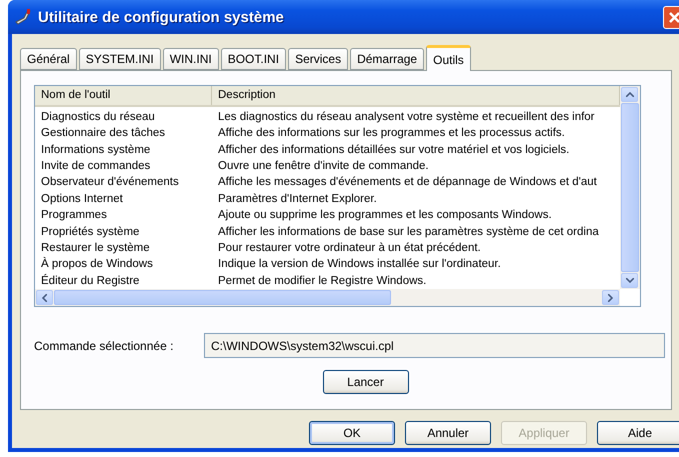  What do you see at coordinates (416, 182) in the screenshot?
I see `tool-description: Affiche les messages d'événements et de dépannage de Windows et d'aut` at bounding box center [416, 182].